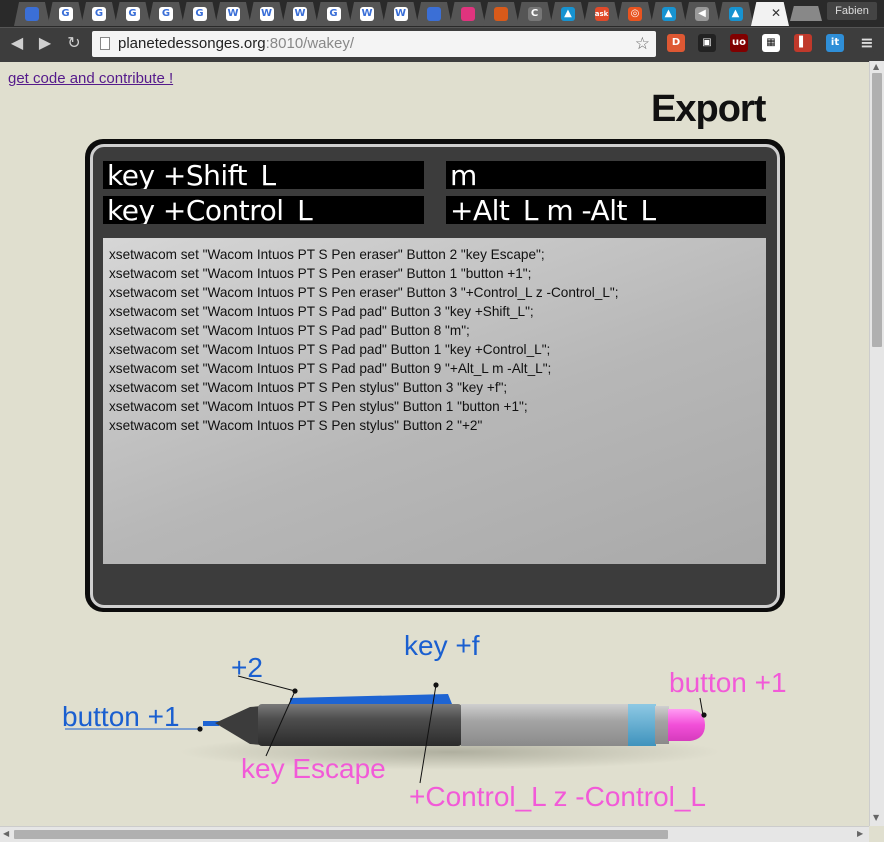 This screenshot has height=842, width=884. I want to click on active-tab: ✕, so click(770, 14).